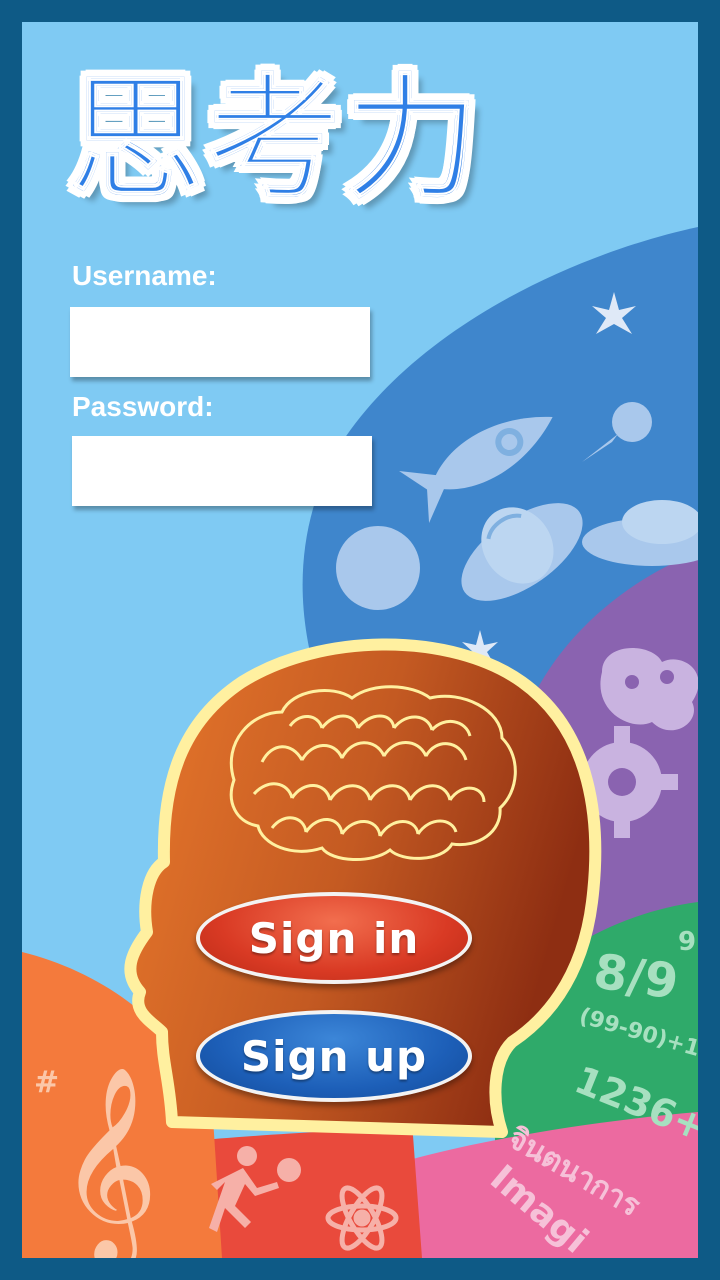 This screenshot has width=720, height=1280. What do you see at coordinates (220, 342) in the screenshot?
I see `username-input` at bounding box center [220, 342].